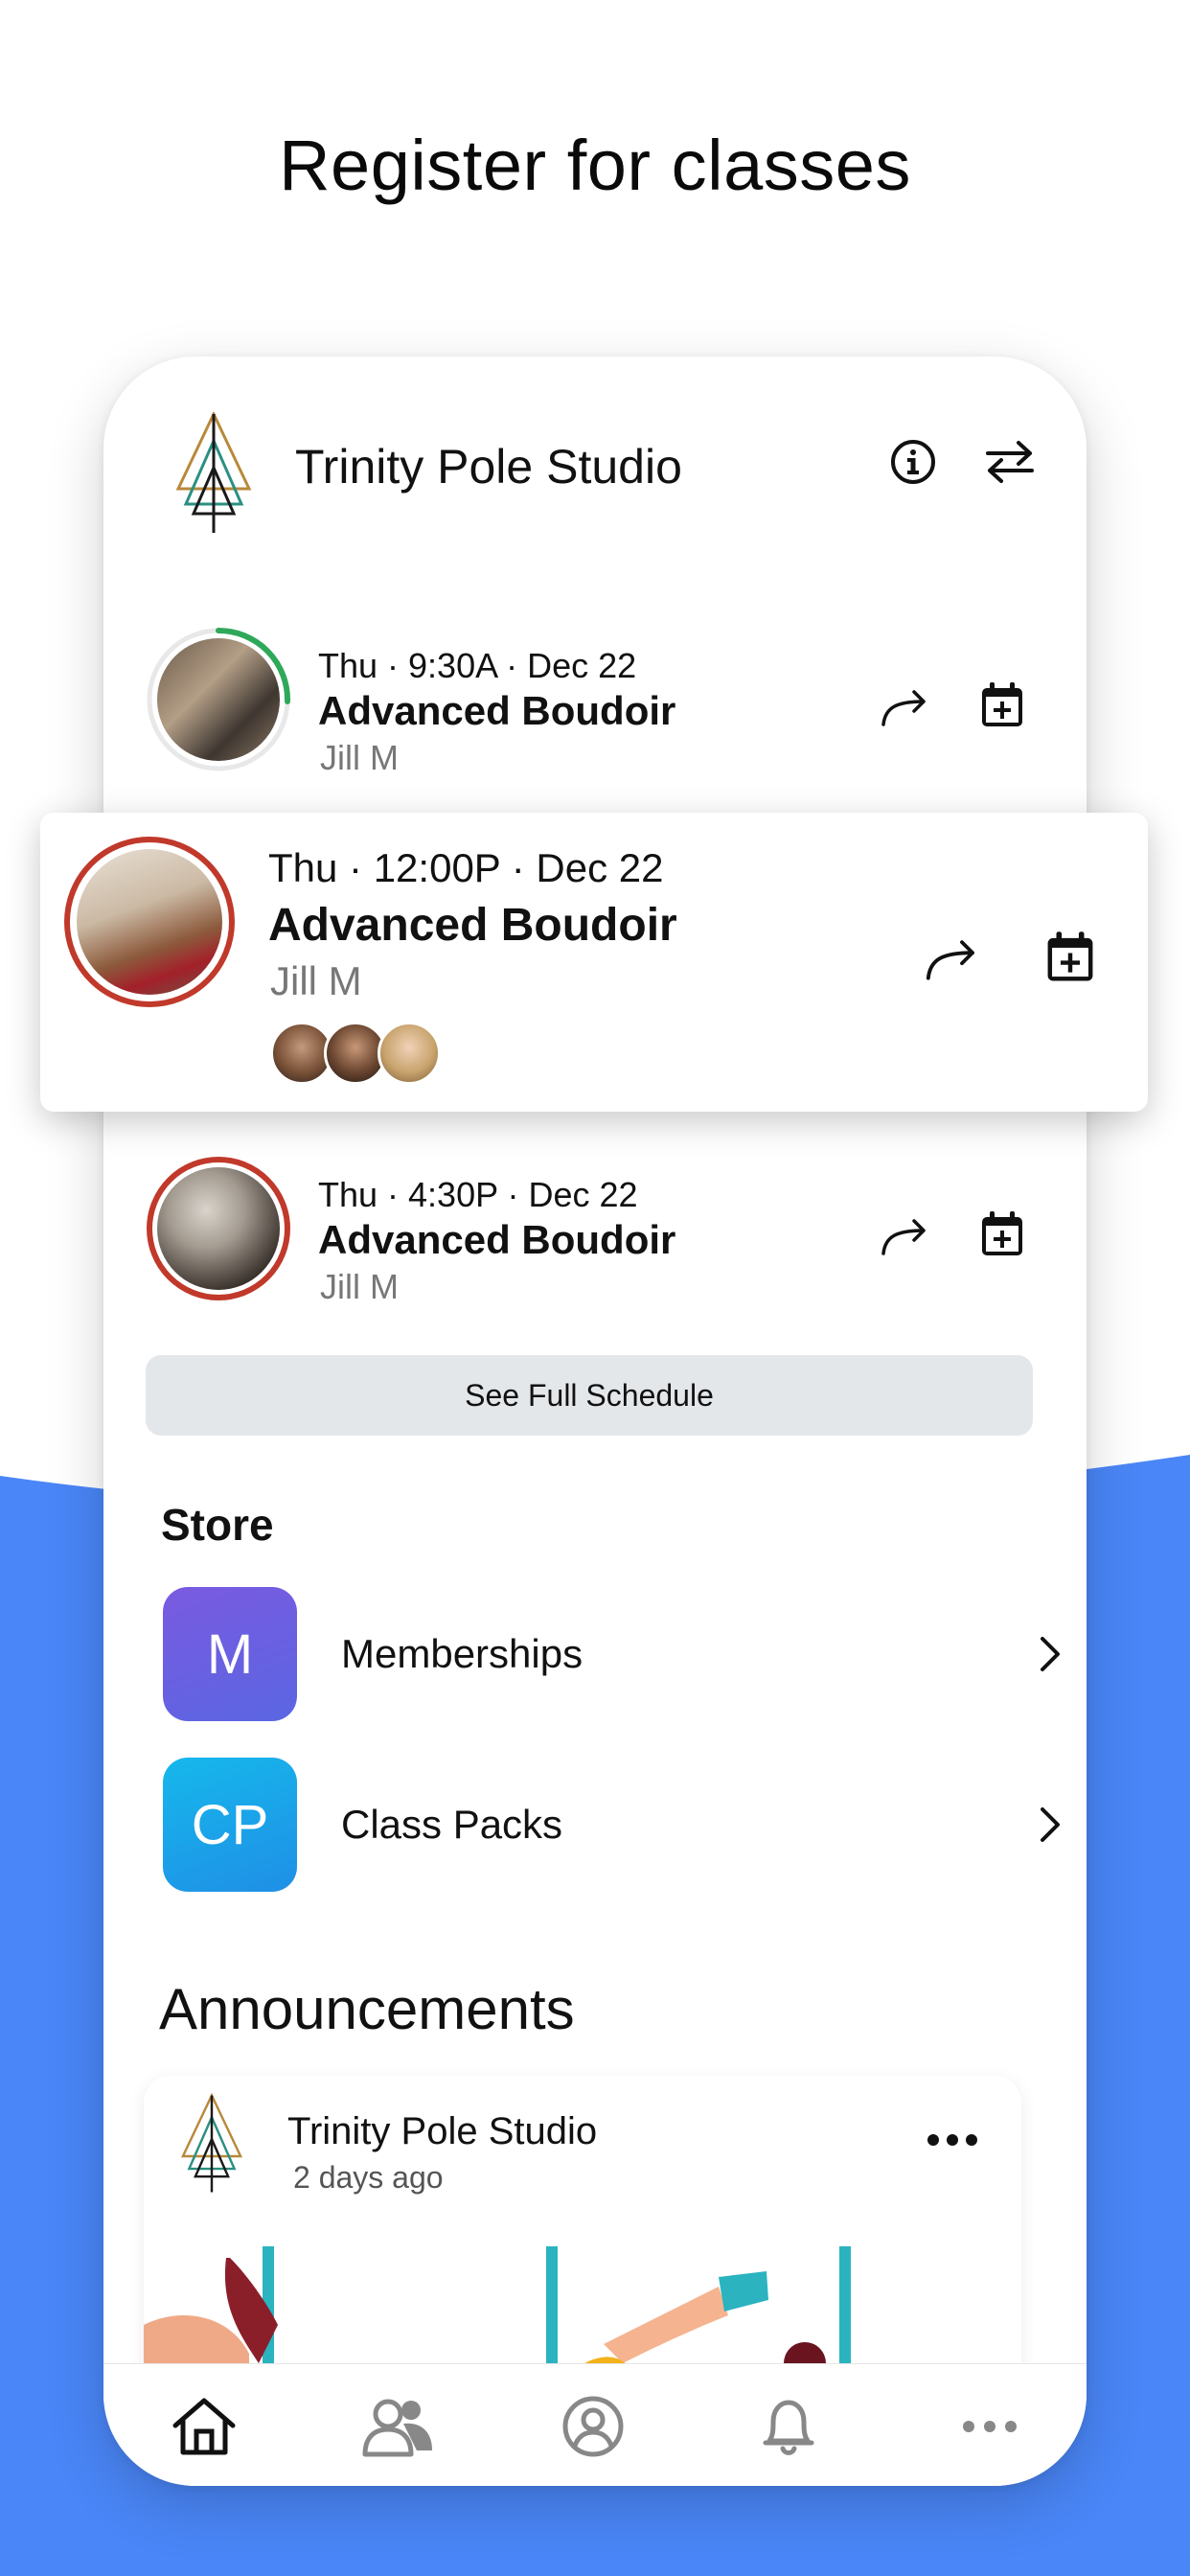  I want to click on store-item-label: Class Packs, so click(452, 1824).